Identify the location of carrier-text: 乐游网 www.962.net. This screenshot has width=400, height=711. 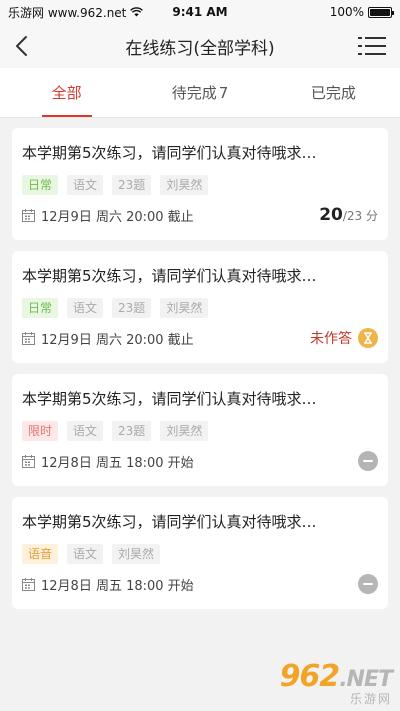
(67, 12).